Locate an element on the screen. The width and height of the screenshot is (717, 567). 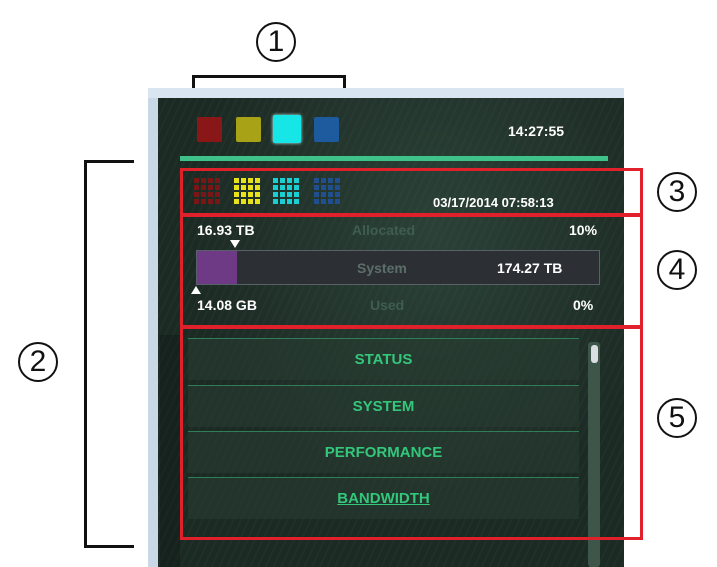
clock-time: 14:27:55 is located at coordinates (536, 131).